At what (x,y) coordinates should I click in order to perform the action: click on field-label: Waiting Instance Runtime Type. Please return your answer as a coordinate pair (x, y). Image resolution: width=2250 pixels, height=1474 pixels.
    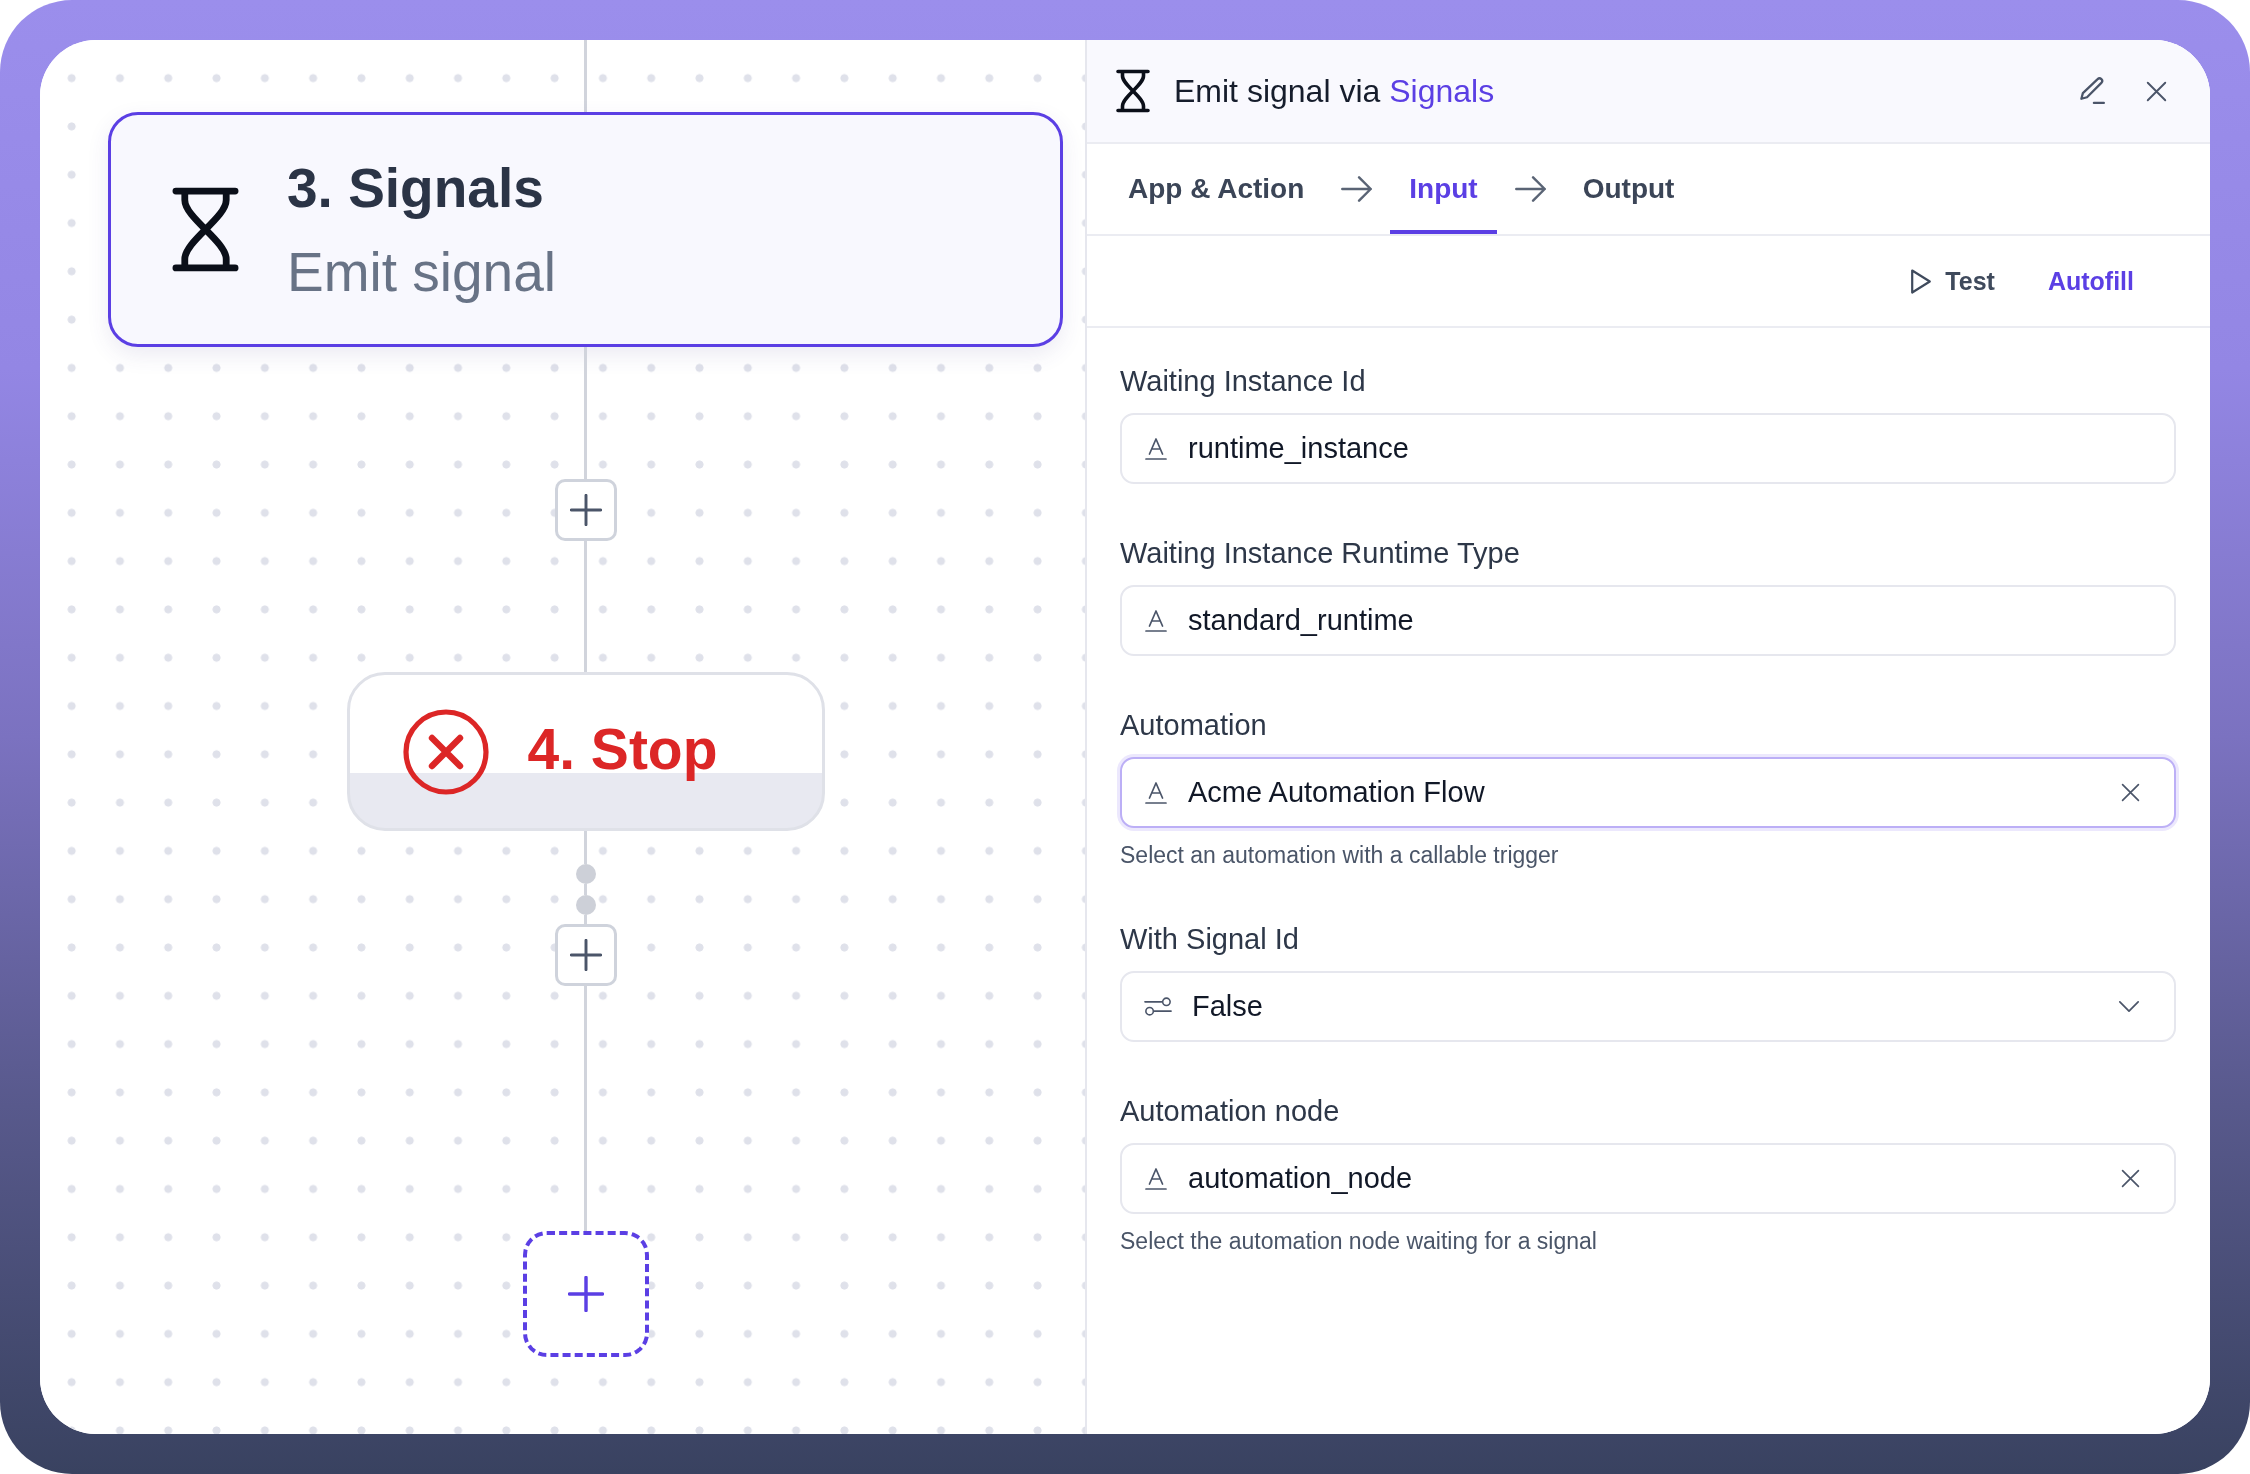
    Looking at the image, I should click on (1320, 553).